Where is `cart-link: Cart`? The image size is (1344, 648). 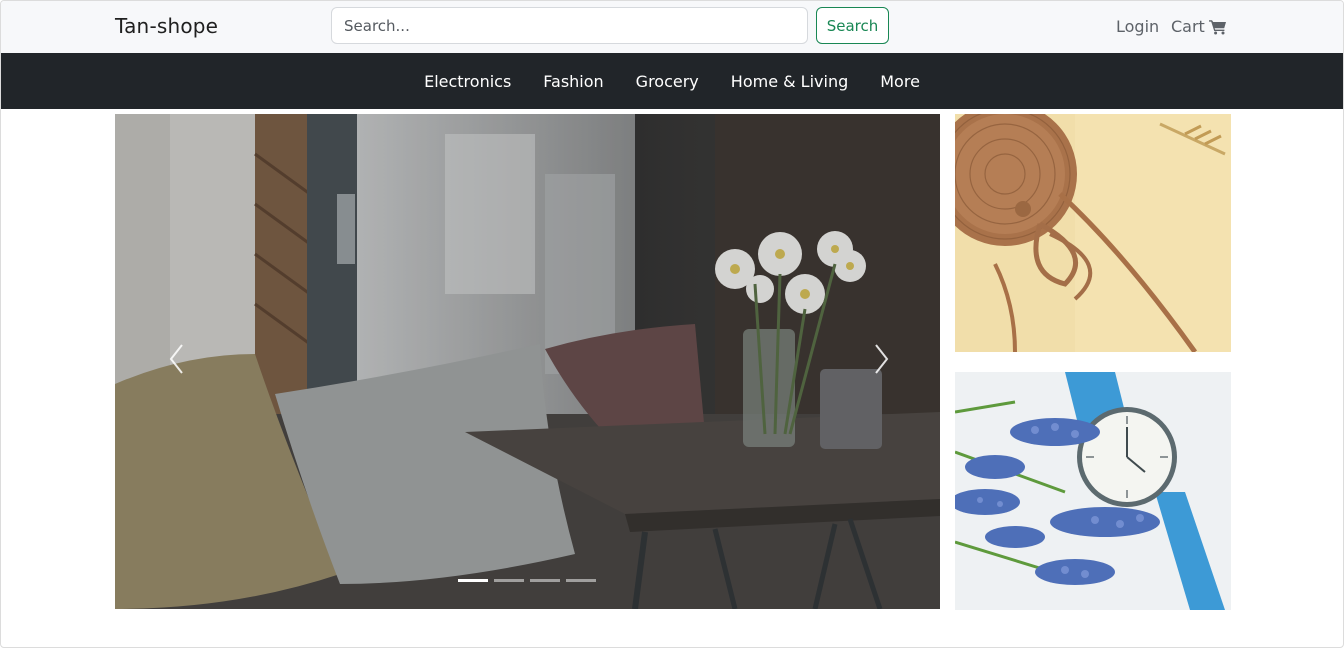 cart-link: Cart is located at coordinates (1199, 26).